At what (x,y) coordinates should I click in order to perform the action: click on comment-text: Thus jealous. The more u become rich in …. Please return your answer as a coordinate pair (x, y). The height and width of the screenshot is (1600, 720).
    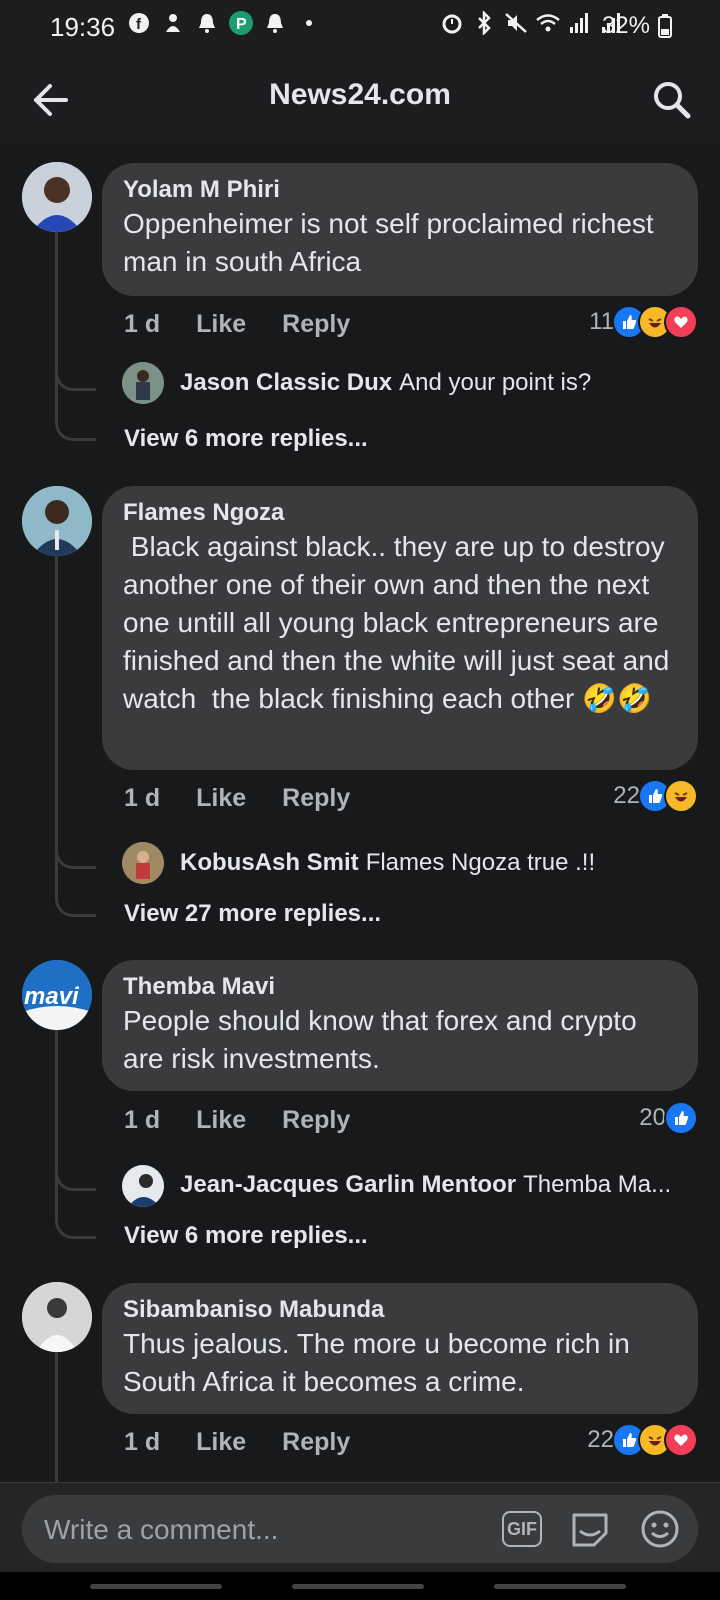
    Looking at the image, I should click on (380, 1362).